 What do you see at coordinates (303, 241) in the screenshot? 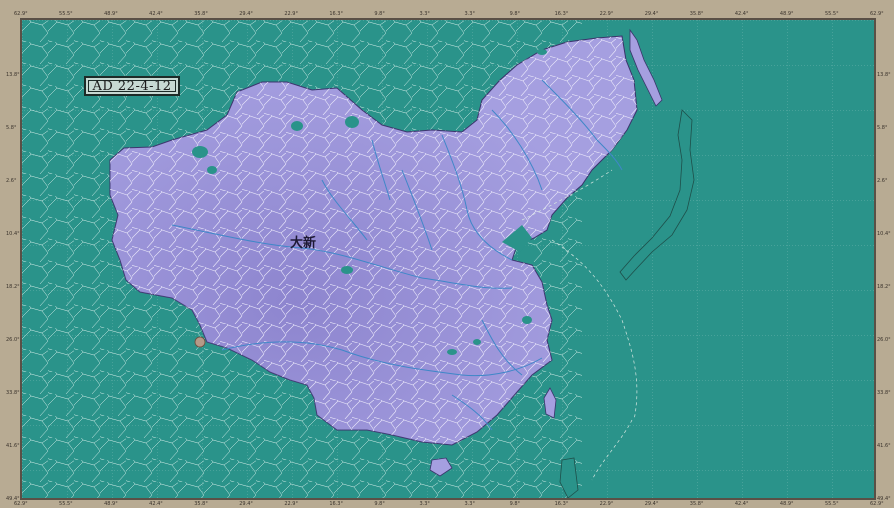
I see `country-label: 大新` at bounding box center [303, 241].